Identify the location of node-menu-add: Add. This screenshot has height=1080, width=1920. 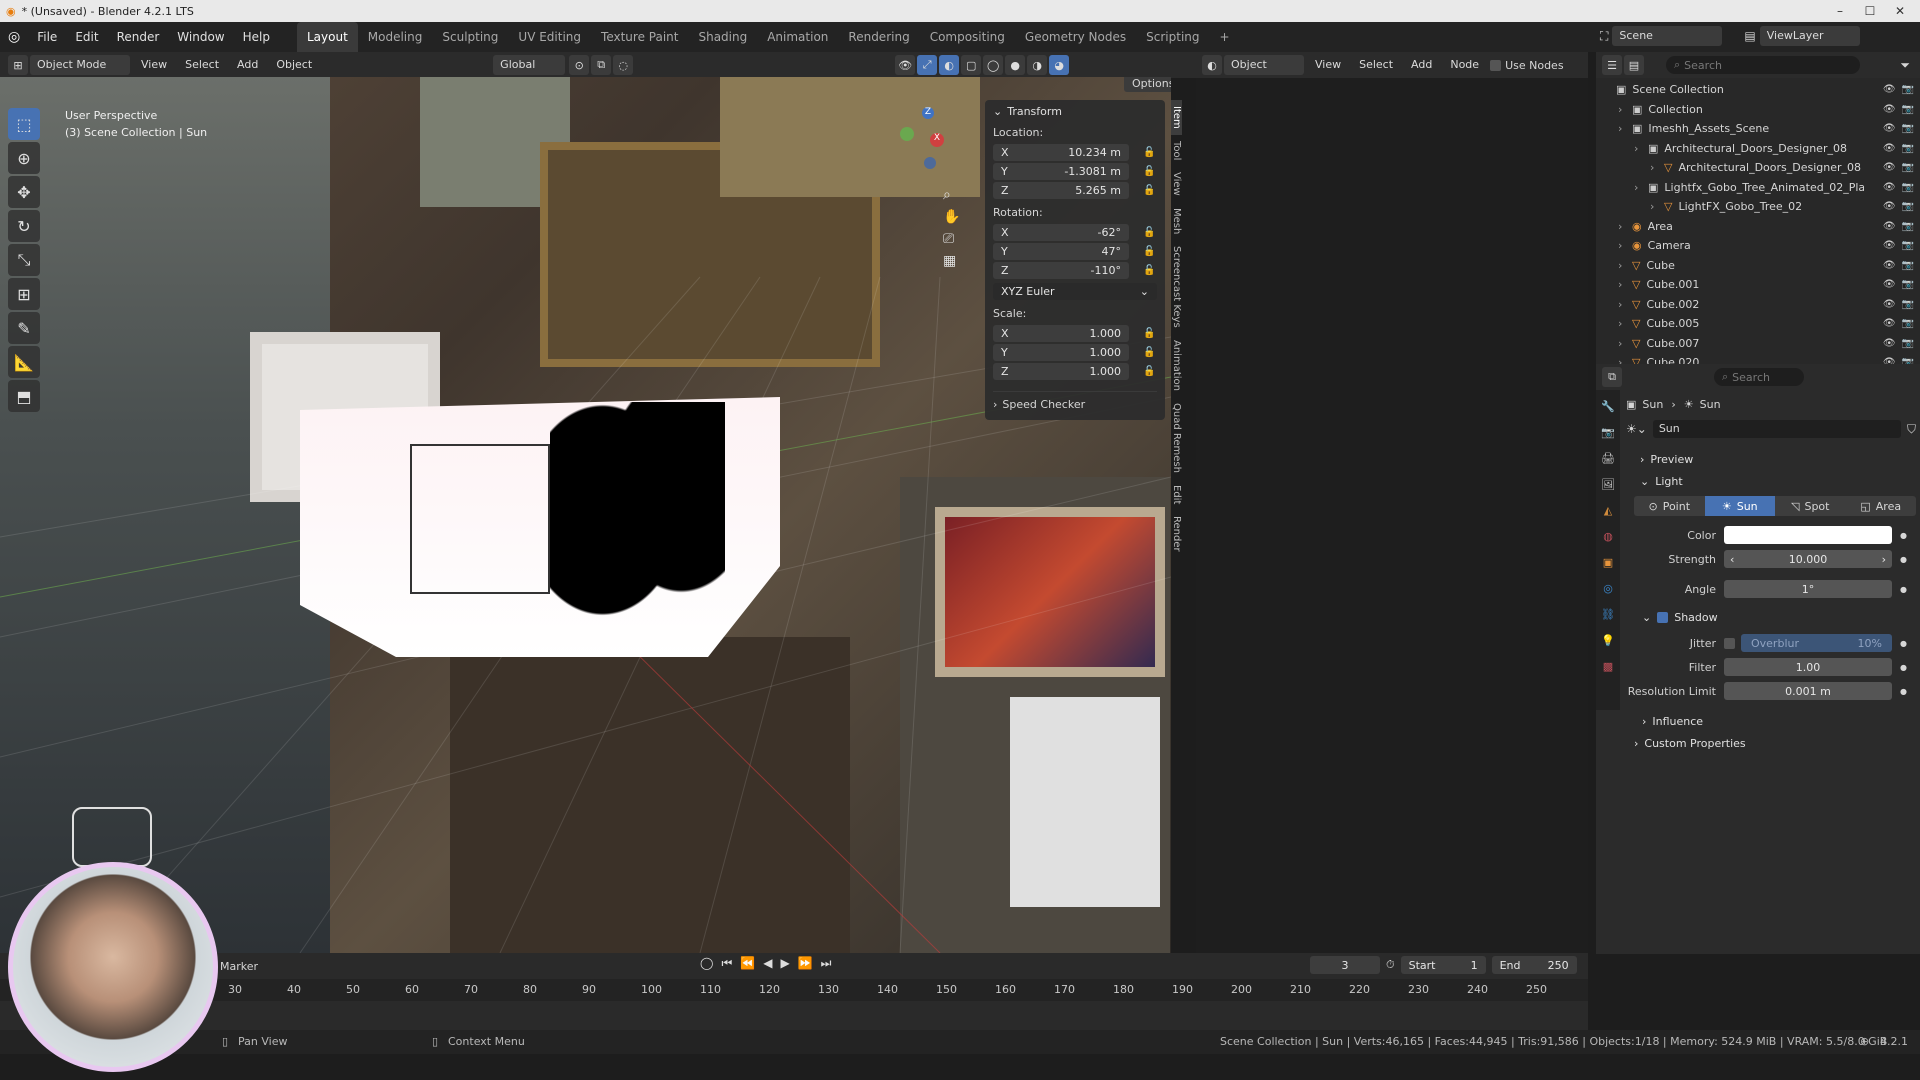
(1421, 65).